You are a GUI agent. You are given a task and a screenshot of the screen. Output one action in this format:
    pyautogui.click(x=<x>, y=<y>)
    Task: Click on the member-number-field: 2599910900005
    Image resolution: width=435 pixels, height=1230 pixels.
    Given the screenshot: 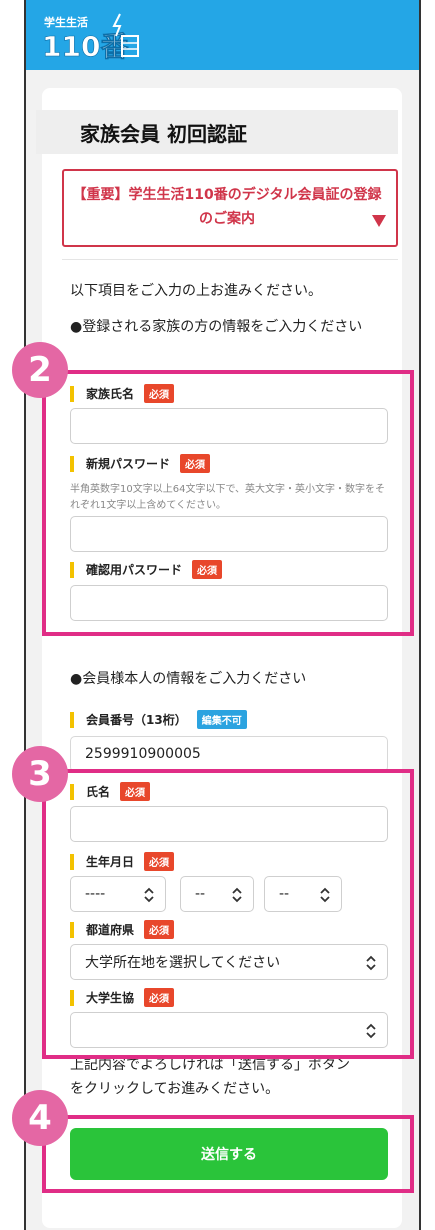 What is the action you would take?
    pyautogui.click(x=229, y=754)
    